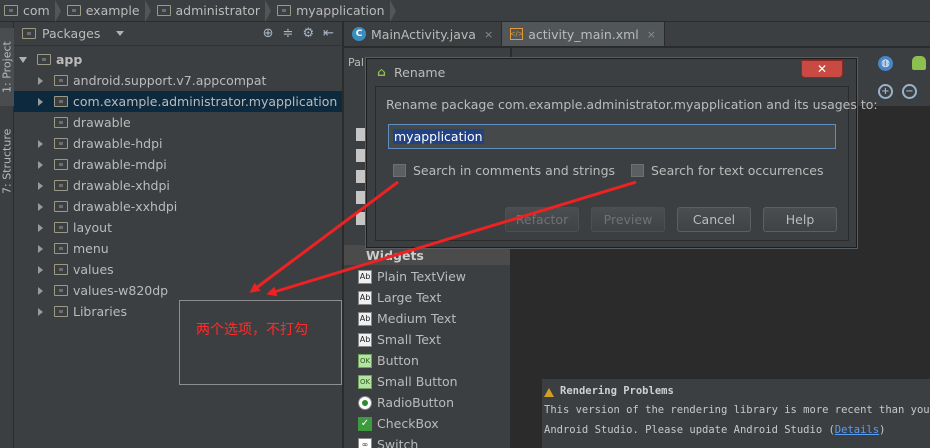  I want to click on annotation-arrows, so click(443, 238).